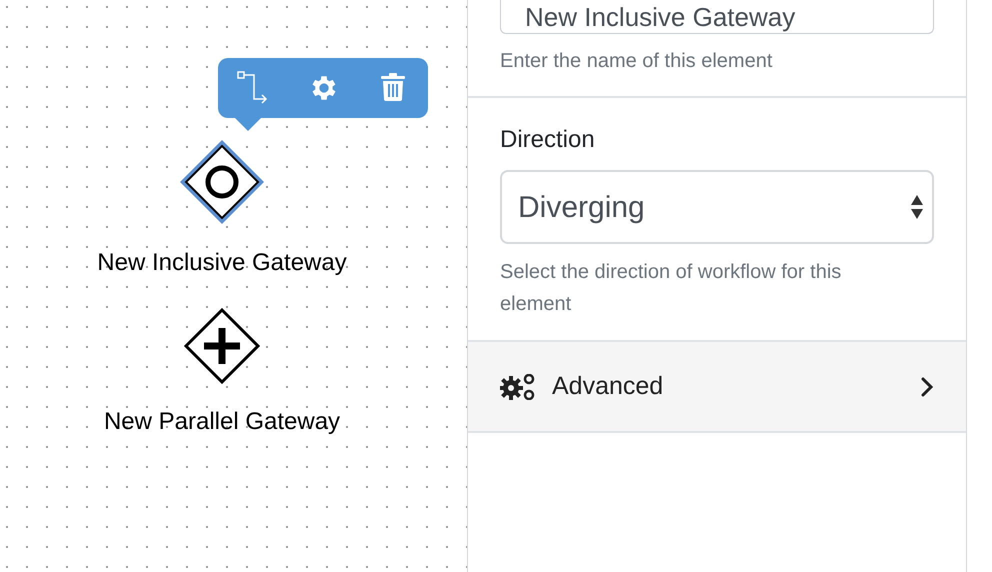 The height and width of the screenshot is (572, 992). What do you see at coordinates (637, 61) in the screenshot?
I see `name-hint: Enter the name of this element` at bounding box center [637, 61].